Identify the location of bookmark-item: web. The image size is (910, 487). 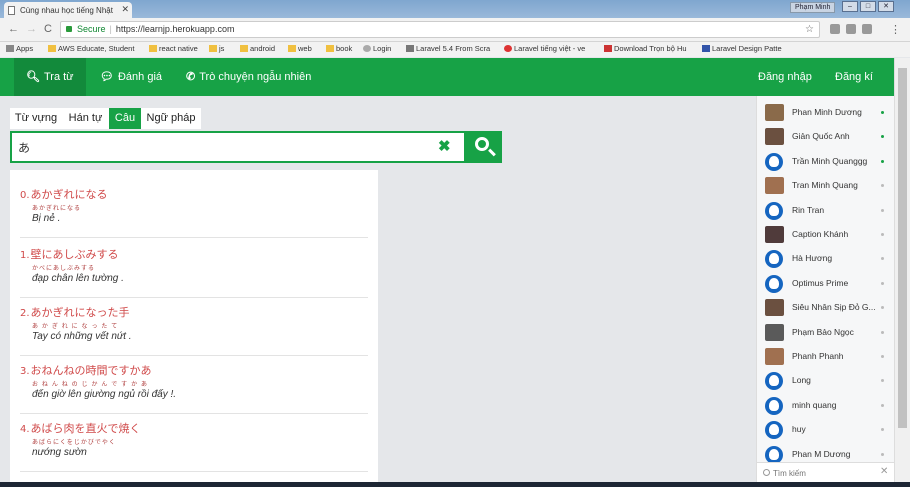
(300, 48).